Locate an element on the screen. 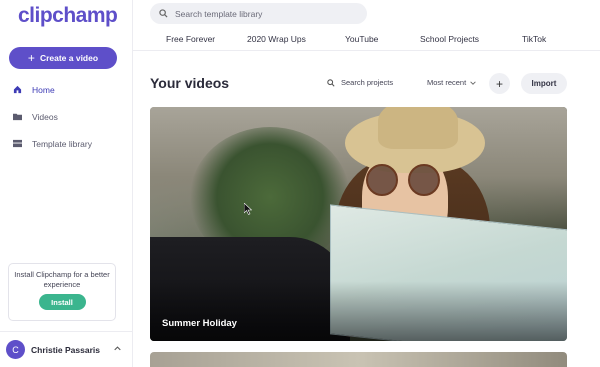 This screenshot has width=600, height=367. sidebar-item-label: Videos is located at coordinates (45, 116).